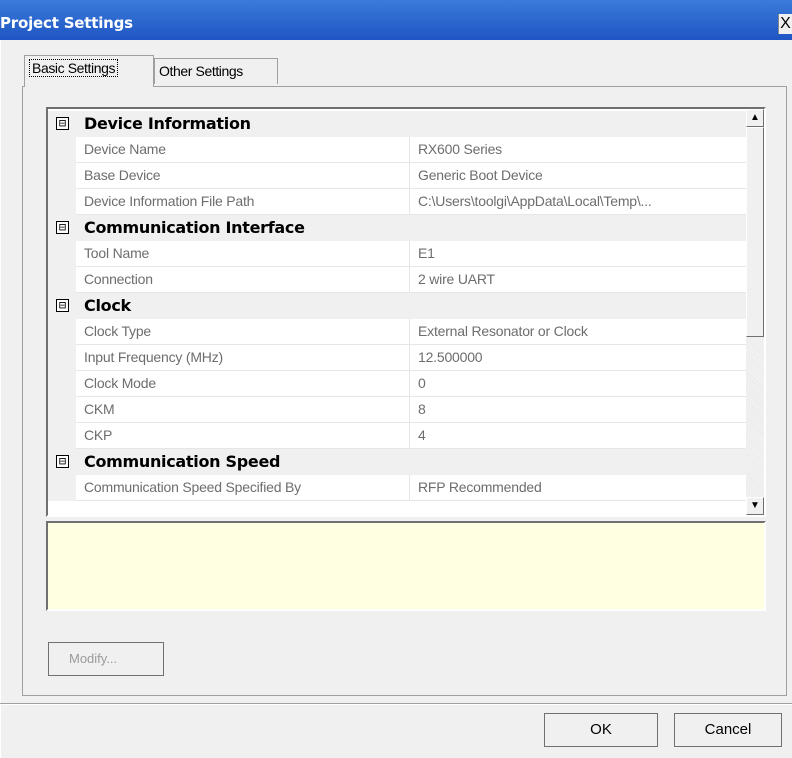 The width and height of the screenshot is (792, 758). I want to click on vertical-scrollbar: ▲ ▼, so click(755, 312).